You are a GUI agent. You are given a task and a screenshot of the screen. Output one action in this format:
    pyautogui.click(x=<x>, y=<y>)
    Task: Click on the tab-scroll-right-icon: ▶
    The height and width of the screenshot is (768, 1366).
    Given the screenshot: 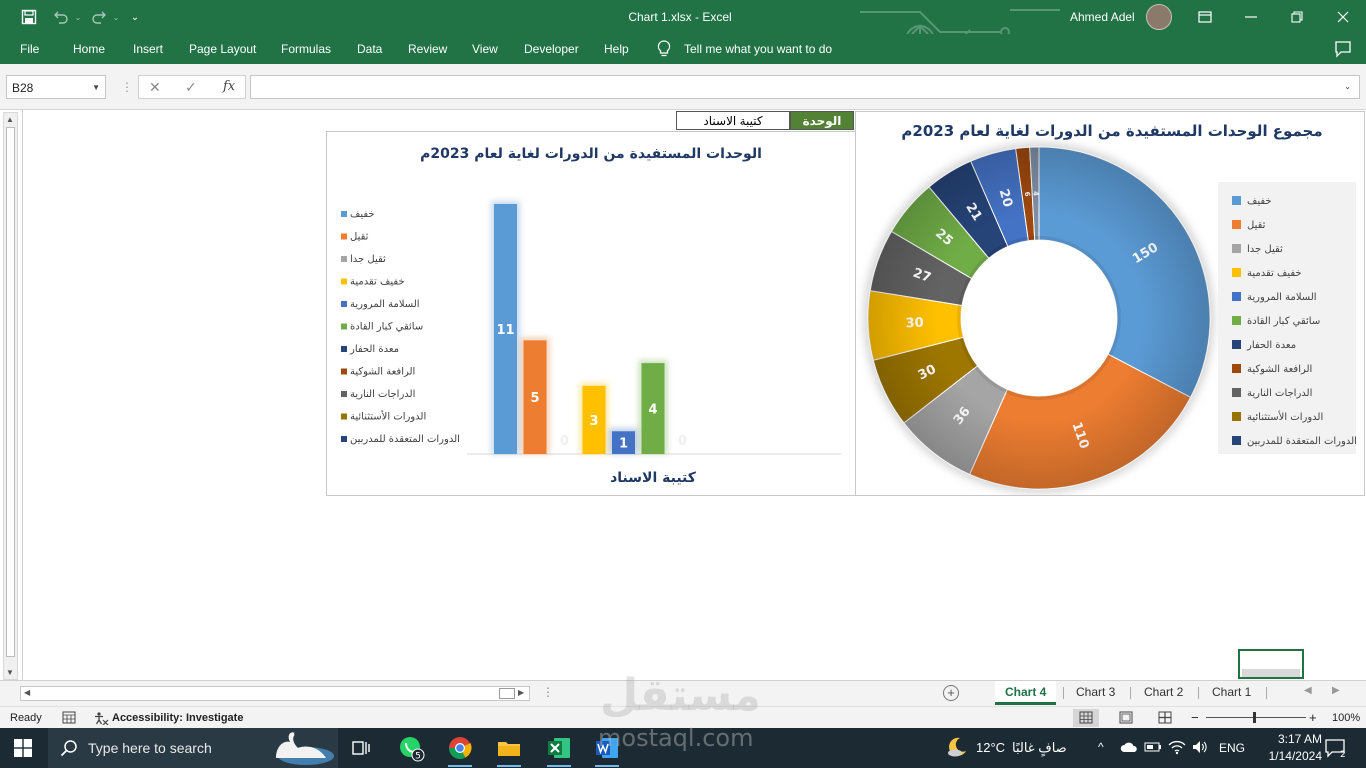 What is the action you would take?
    pyautogui.click(x=1336, y=690)
    